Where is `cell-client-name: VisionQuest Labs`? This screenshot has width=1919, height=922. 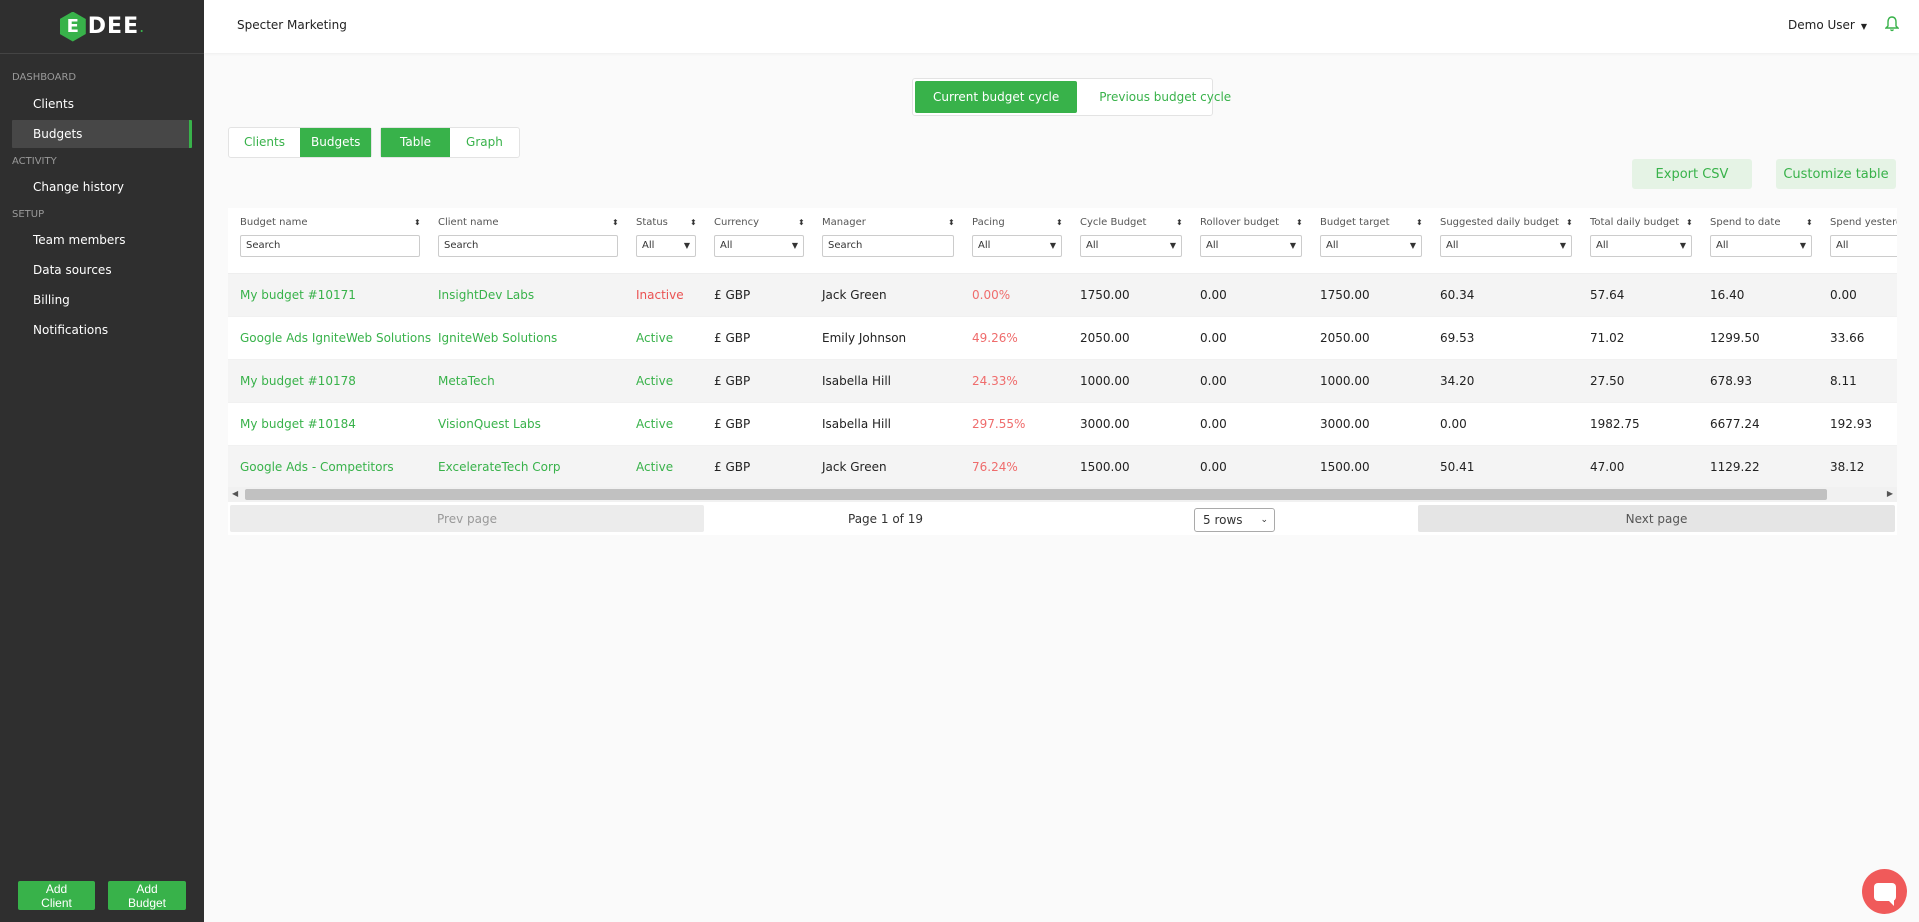
cell-client-name: VisionQuest Labs is located at coordinates (489, 424).